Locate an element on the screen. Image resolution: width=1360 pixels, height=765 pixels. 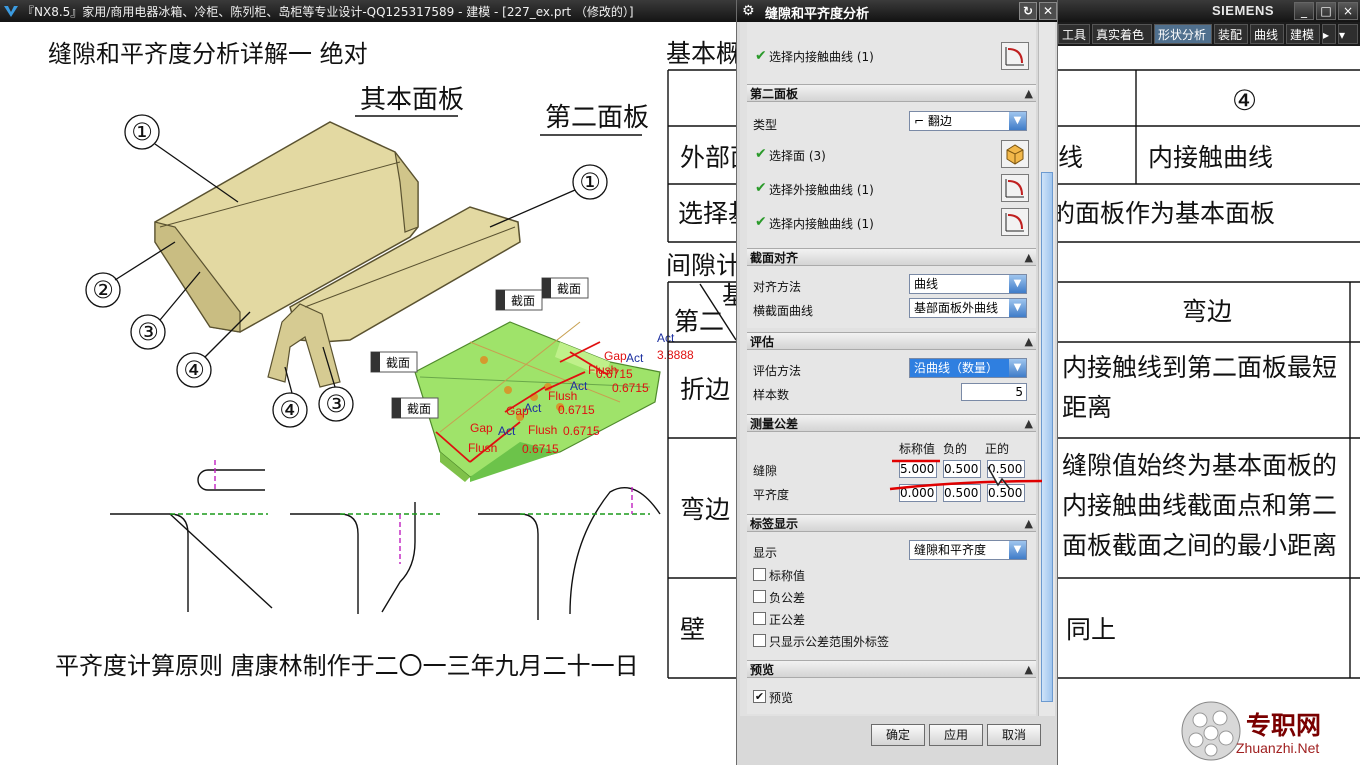
neg-tol-checkbox is located at coordinates (759, 596).